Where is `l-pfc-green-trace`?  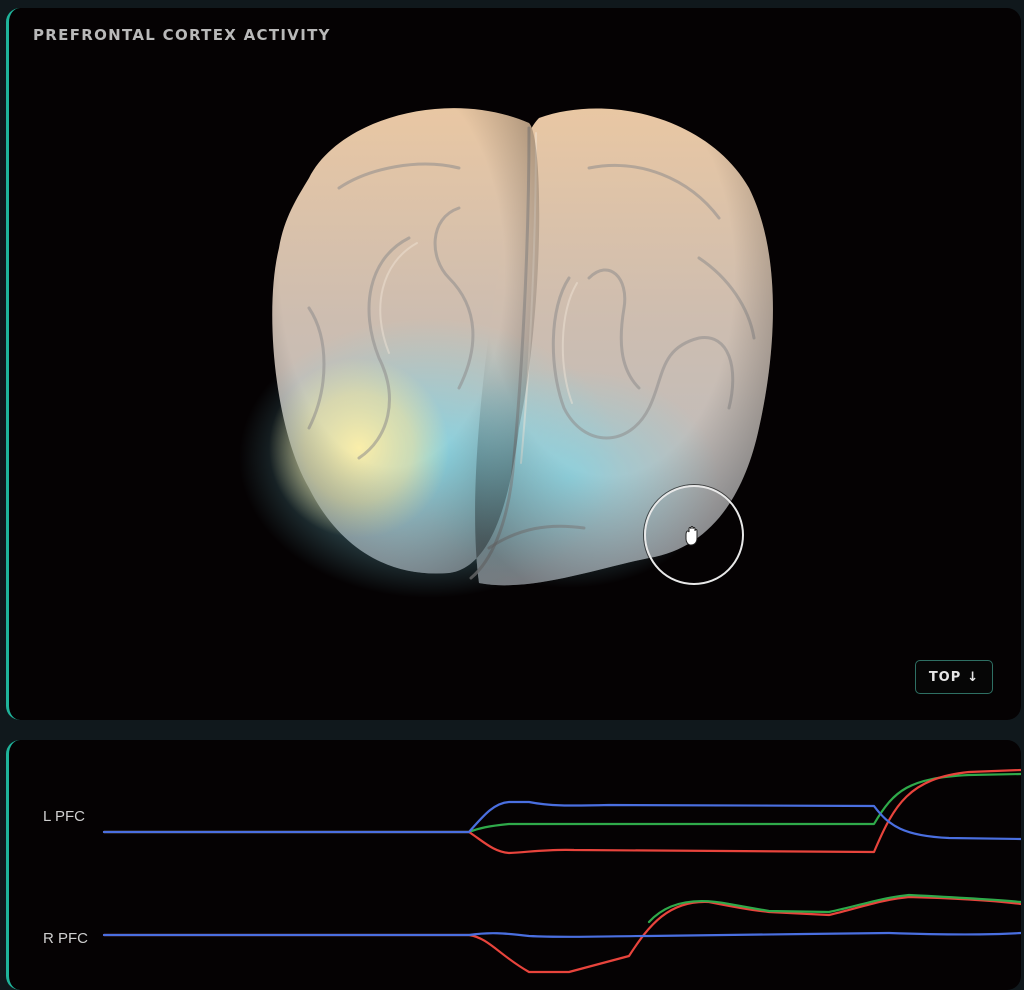 l-pfc-green-trace is located at coordinates (561, 803).